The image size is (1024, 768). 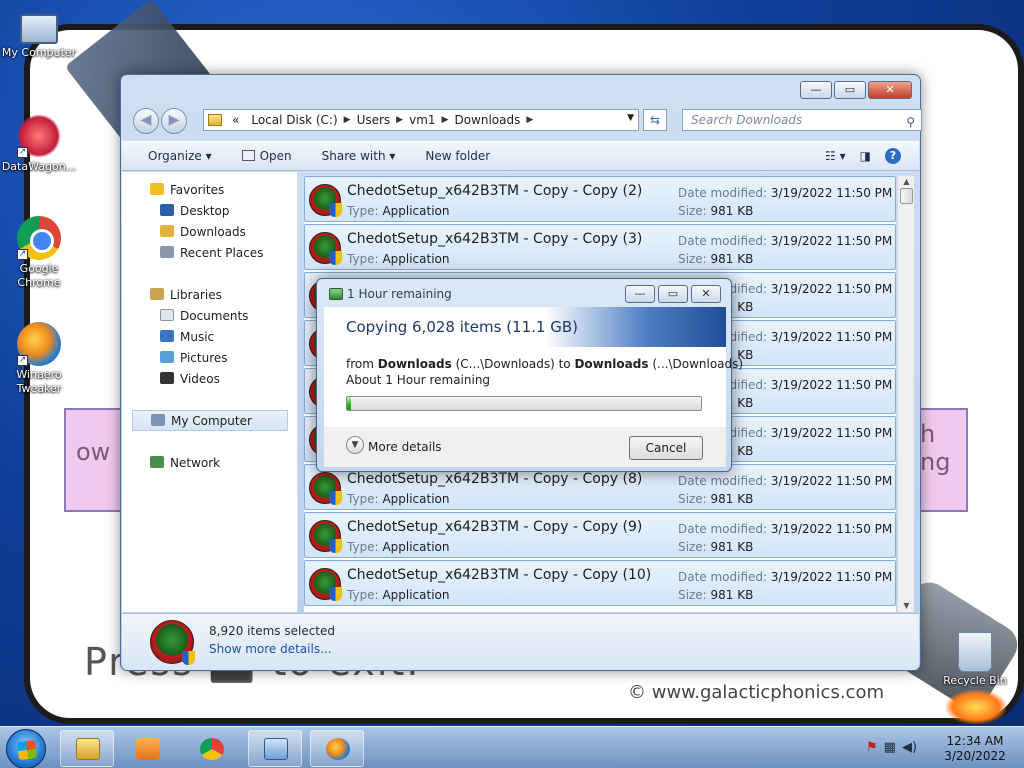 I want to click on chevron-down-icon: ▼, so click(x=355, y=445).